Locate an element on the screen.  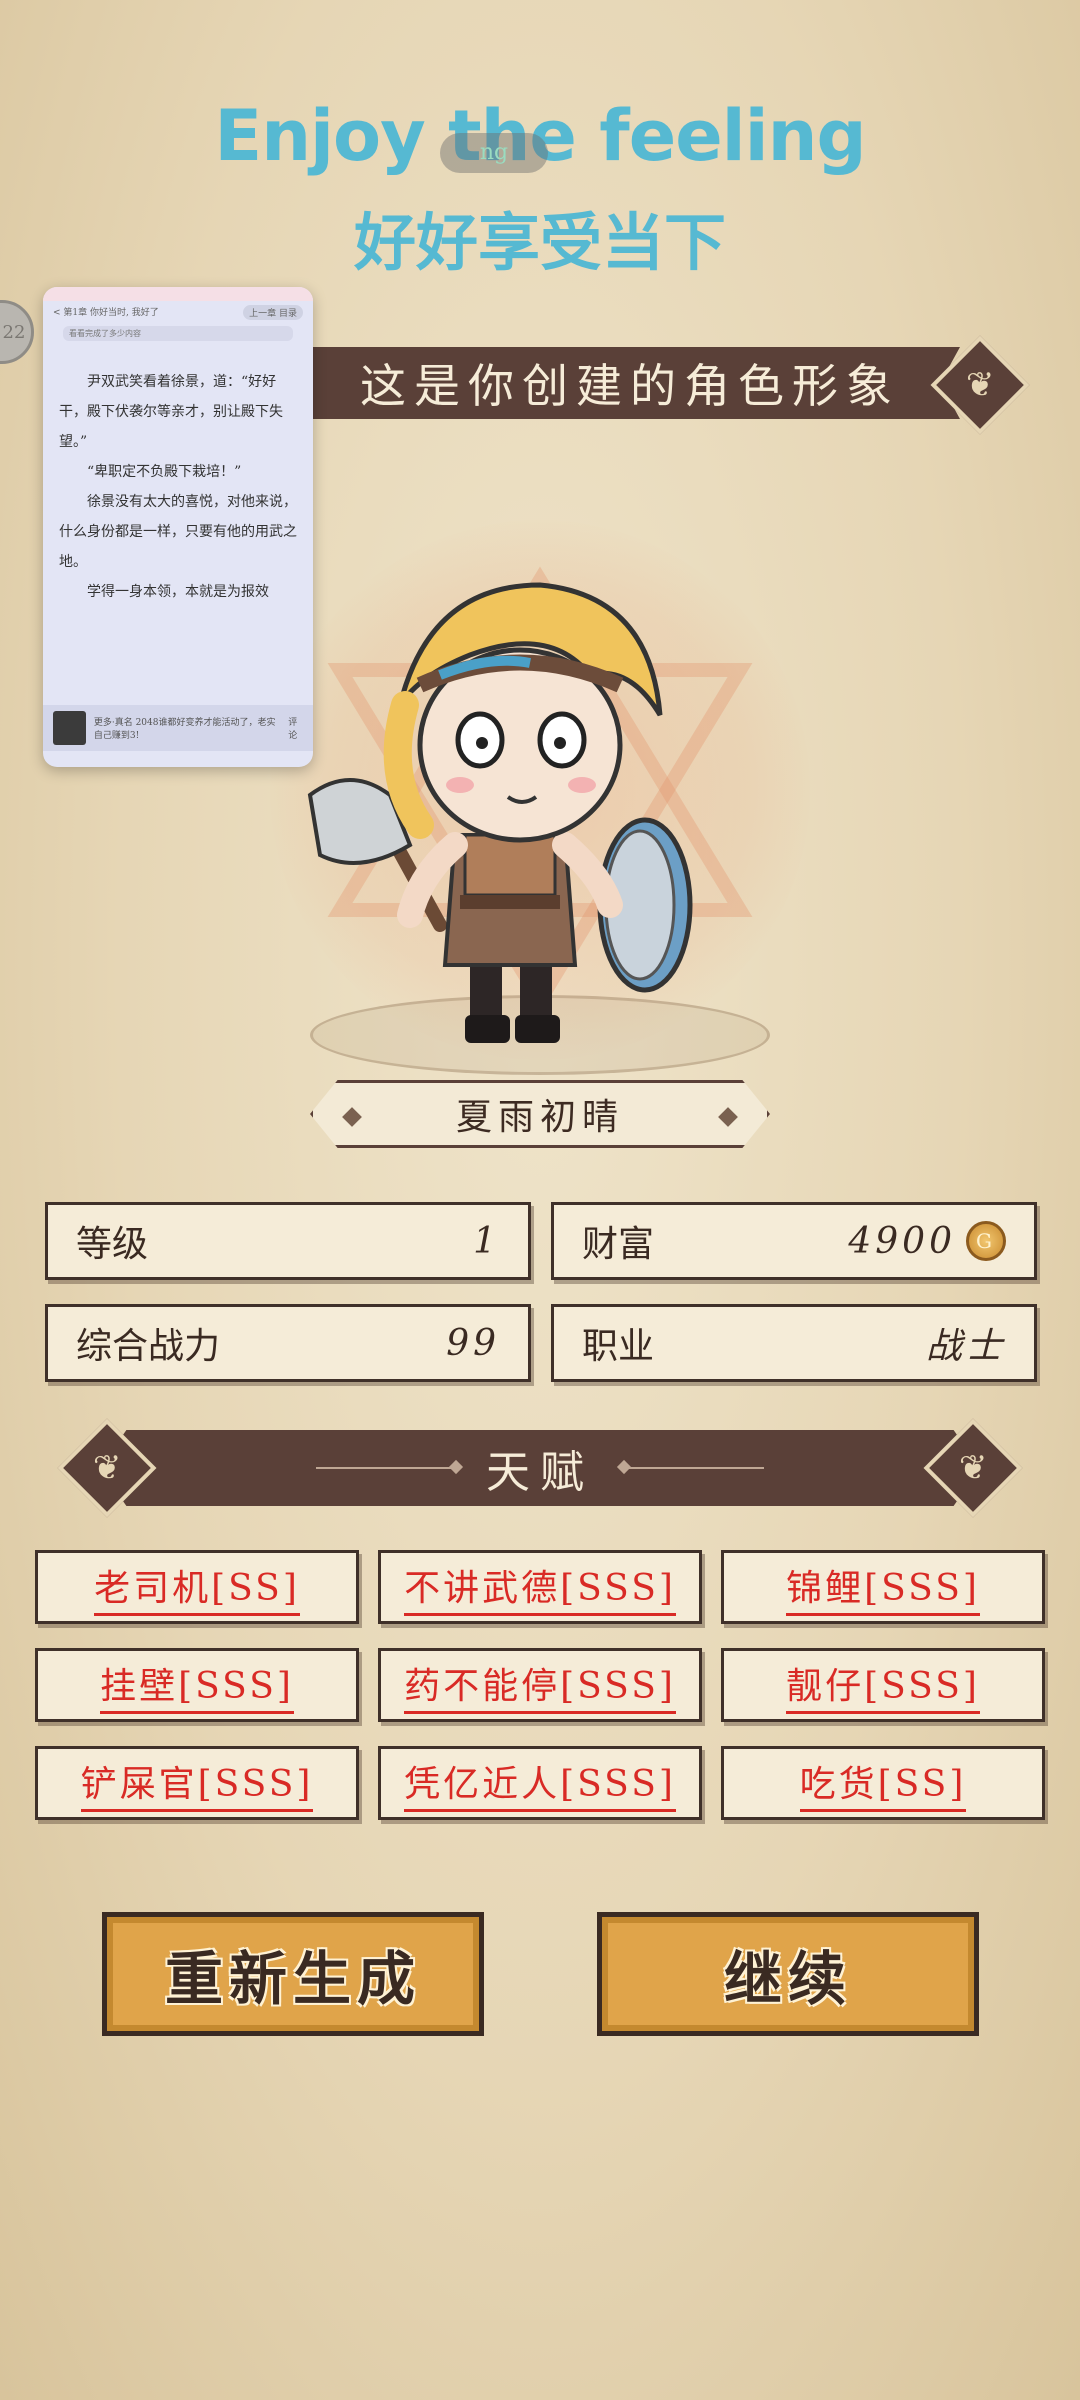
stat-job-value: 战士 is located at coordinates (965, 1346).